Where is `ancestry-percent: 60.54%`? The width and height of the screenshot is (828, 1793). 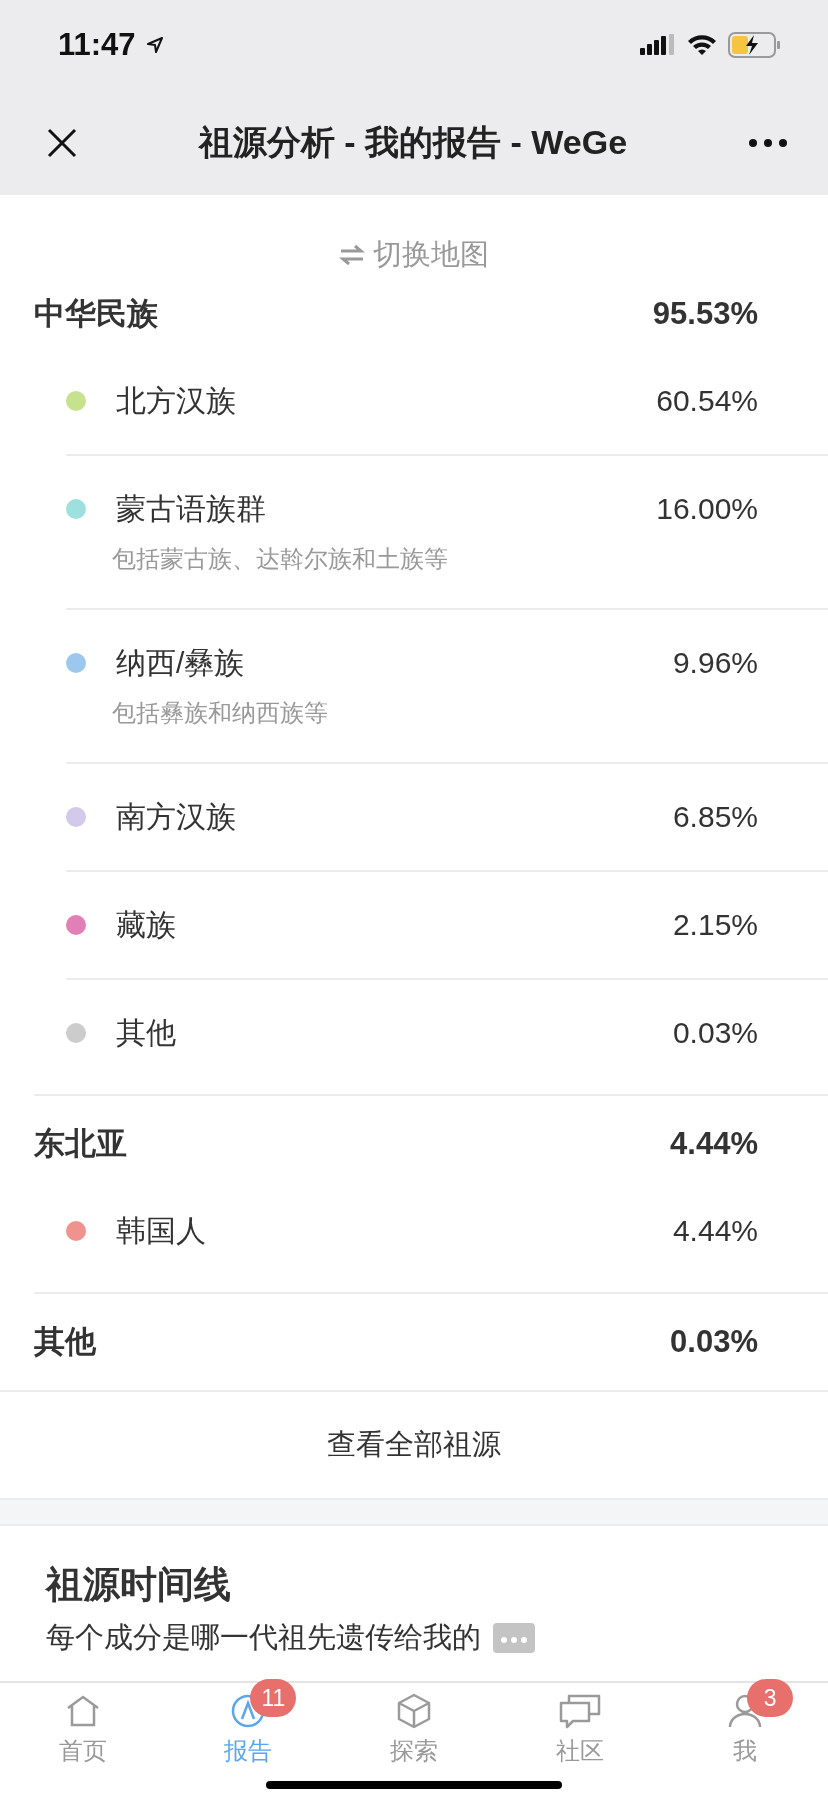
ancestry-percent: 60.54% is located at coordinates (707, 401).